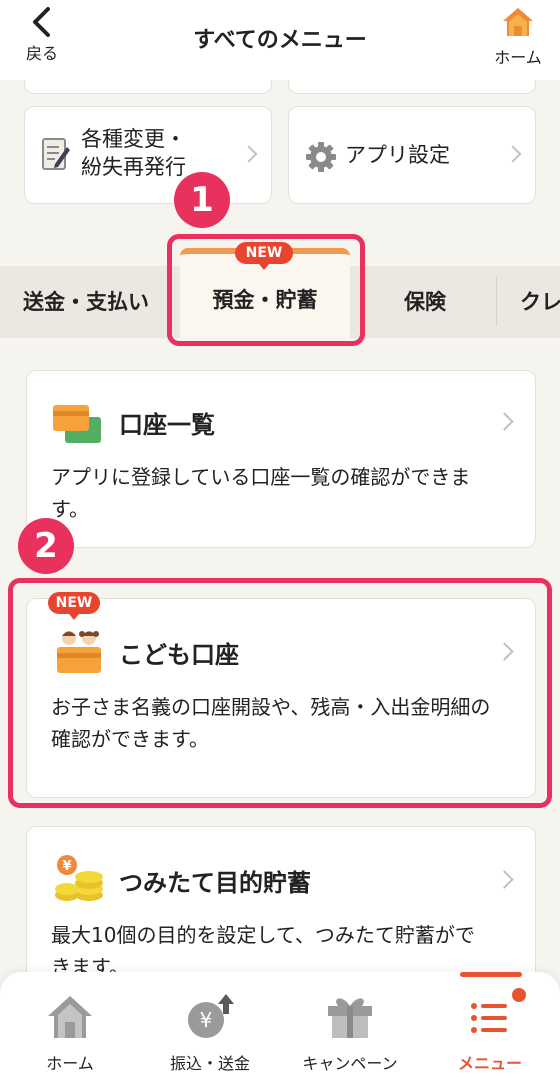 Image resolution: width=560 pixels, height=1080 pixels. I want to click on nav-home: ホーム, so click(70, 1026).